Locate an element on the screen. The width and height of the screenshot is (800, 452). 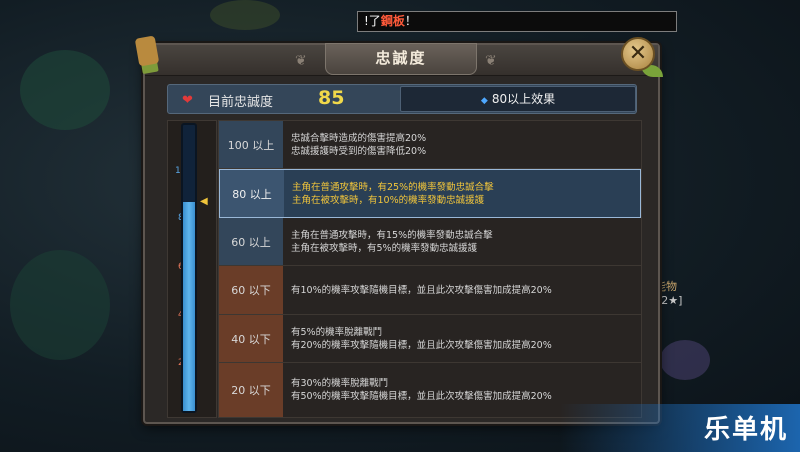
close-button: ✕ is located at coordinates (638, 54).